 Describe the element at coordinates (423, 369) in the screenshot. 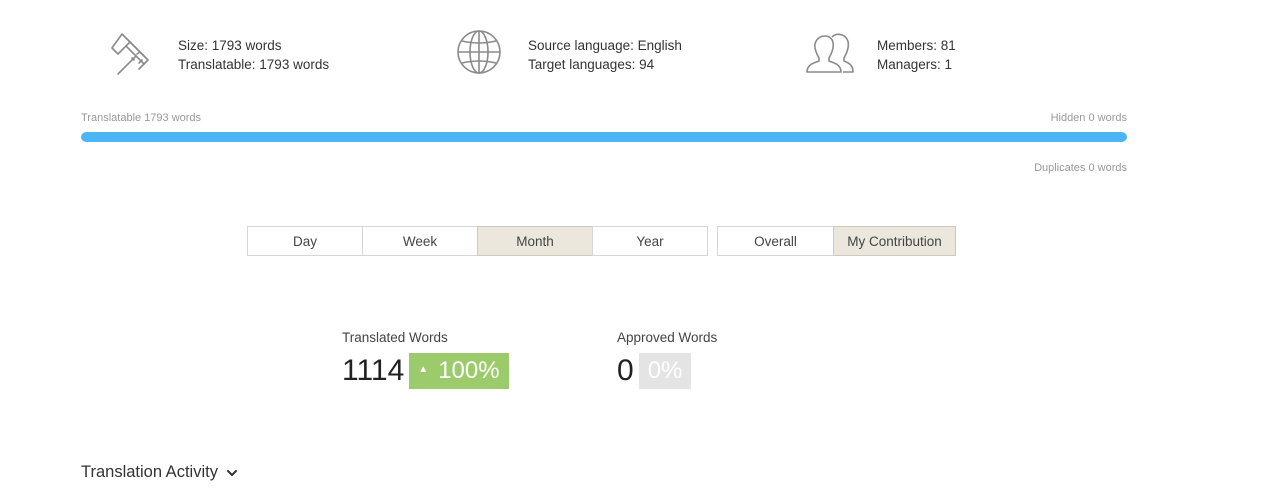

I see `triangle-up-icon: ▲` at that location.